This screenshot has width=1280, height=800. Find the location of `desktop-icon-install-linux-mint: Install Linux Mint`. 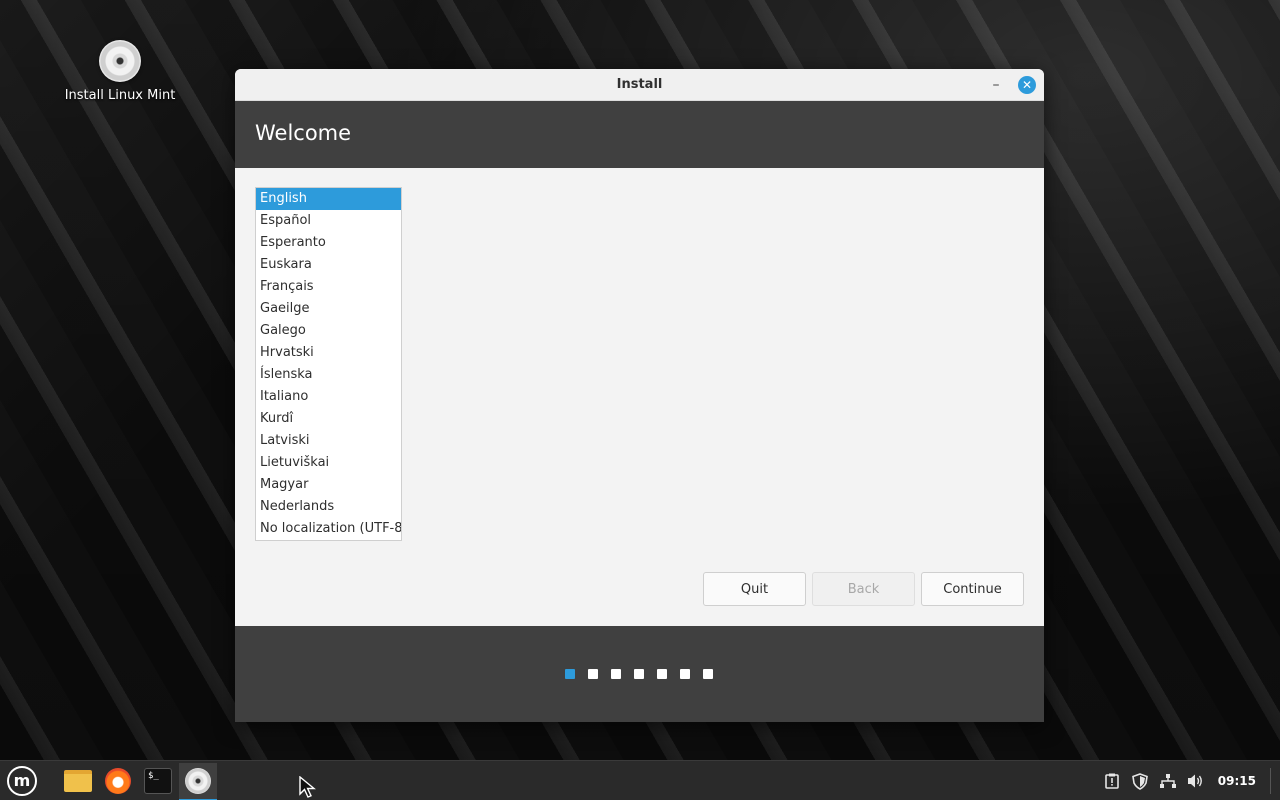

desktop-icon-install-linux-mint: Install Linux Mint is located at coordinates (120, 71).